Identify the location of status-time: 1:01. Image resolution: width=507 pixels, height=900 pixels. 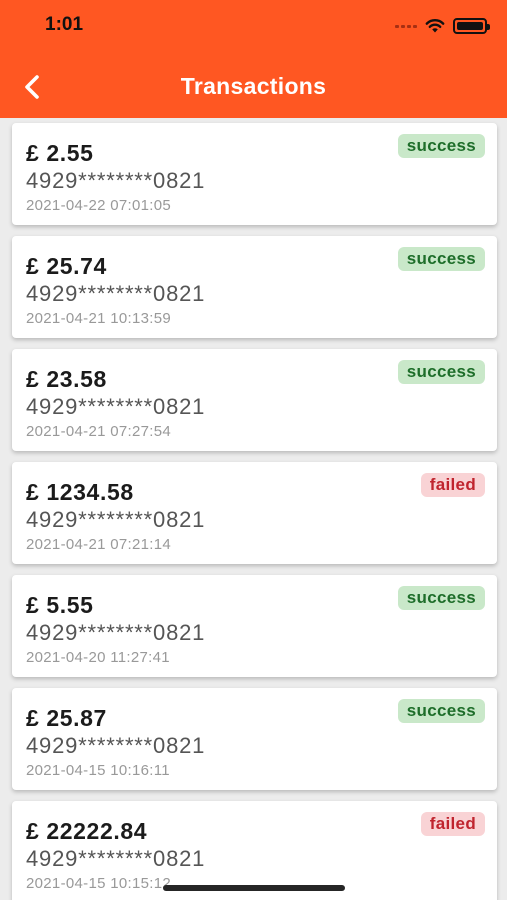
(64, 24).